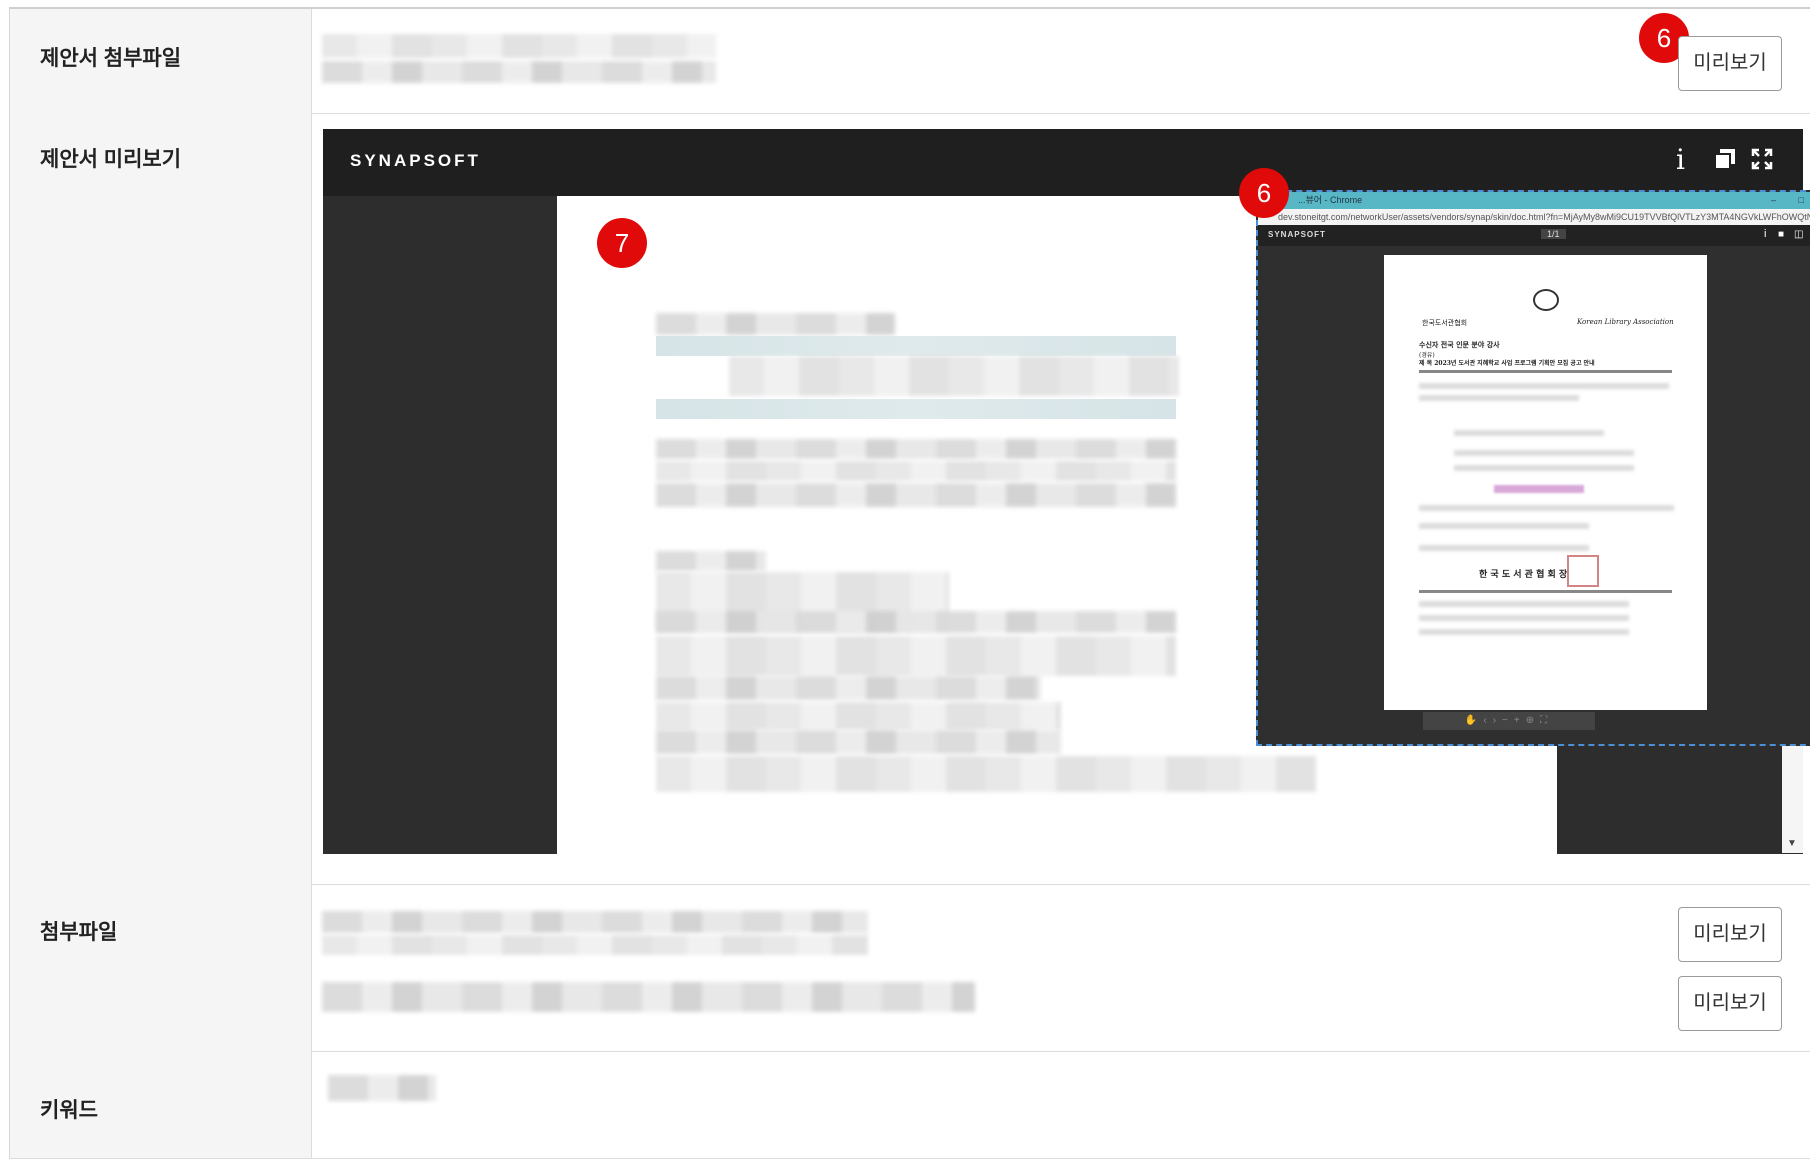 The image size is (1810, 1159). I want to click on popup-page-indicator: 1/1, so click(1553, 234).